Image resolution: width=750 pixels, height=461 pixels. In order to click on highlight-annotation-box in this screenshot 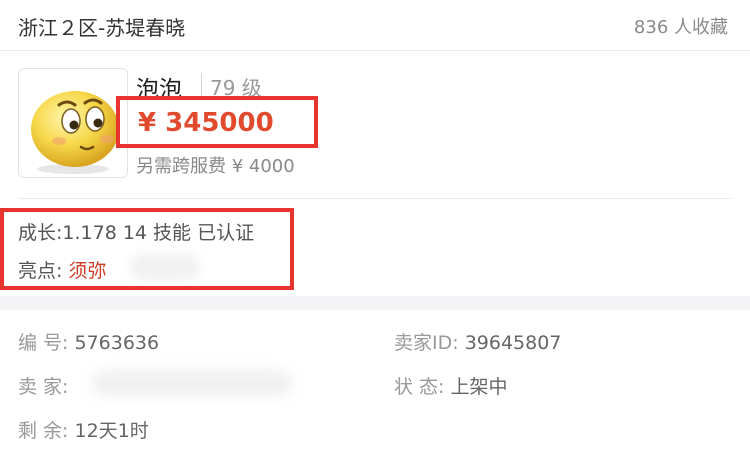, I will do `click(147, 249)`.